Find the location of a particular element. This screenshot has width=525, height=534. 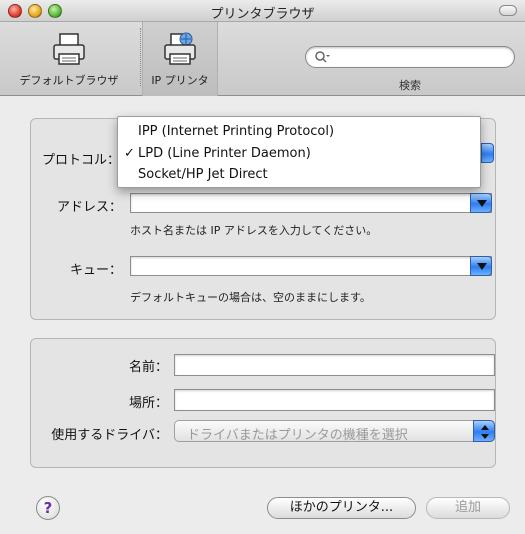

address-label: アドレス： is located at coordinates (89, 207).